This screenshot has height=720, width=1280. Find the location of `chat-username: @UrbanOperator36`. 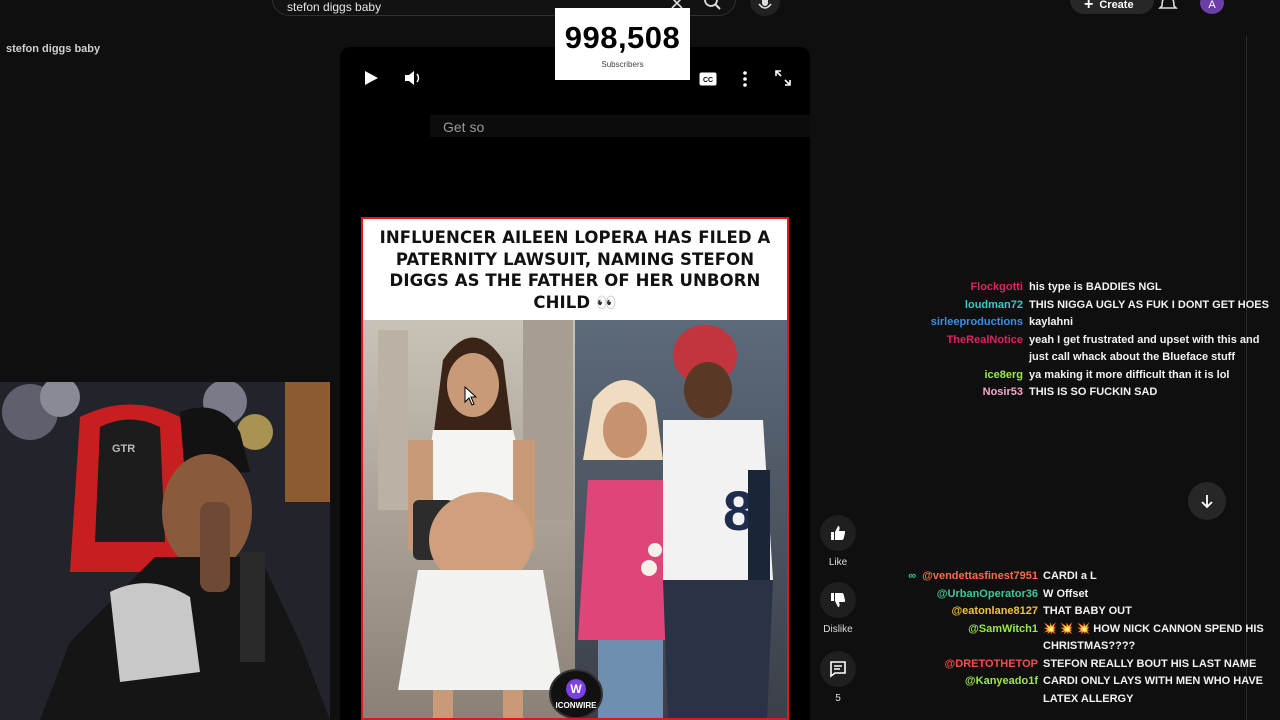

chat-username: @UrbanOperator36 is located at coordinates (971, 595).